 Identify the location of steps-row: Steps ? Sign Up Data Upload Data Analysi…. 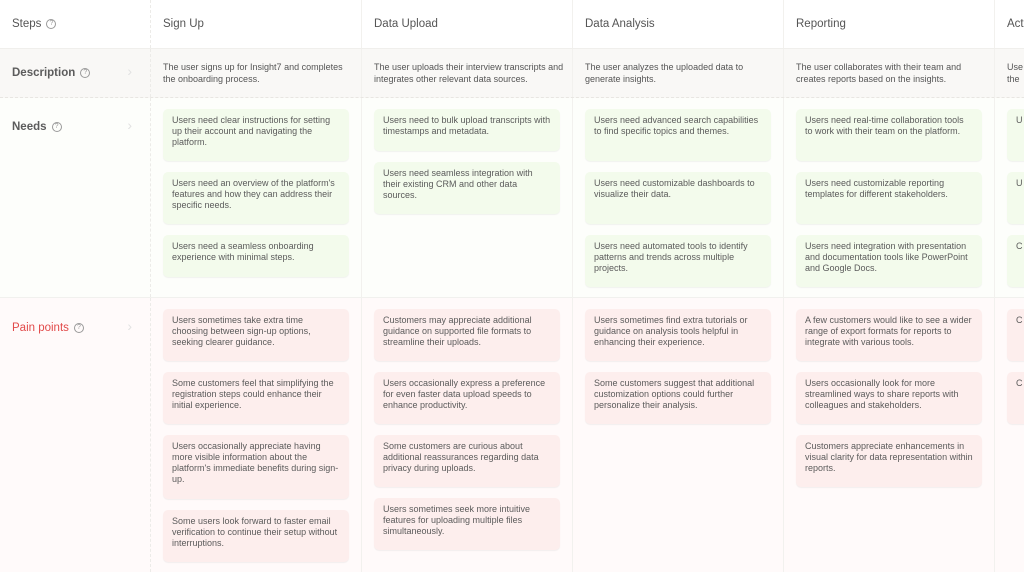
(512, 24).